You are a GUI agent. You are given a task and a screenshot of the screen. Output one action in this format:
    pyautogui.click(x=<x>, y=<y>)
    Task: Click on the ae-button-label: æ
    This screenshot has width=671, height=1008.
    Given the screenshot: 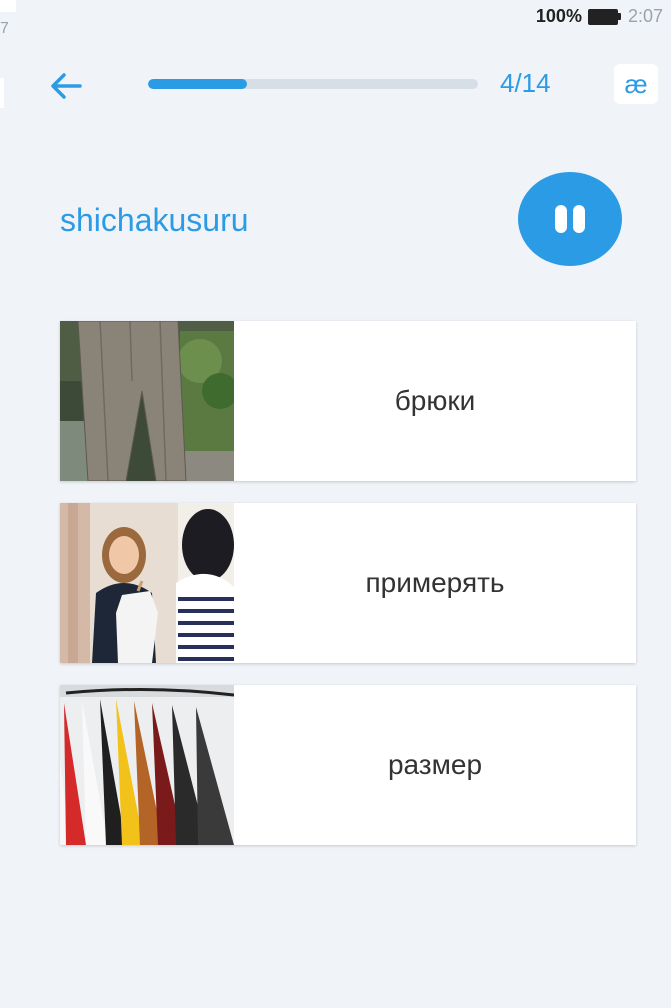 What is the action you would take?
    pyautogui.click(x=636, y=83)
    